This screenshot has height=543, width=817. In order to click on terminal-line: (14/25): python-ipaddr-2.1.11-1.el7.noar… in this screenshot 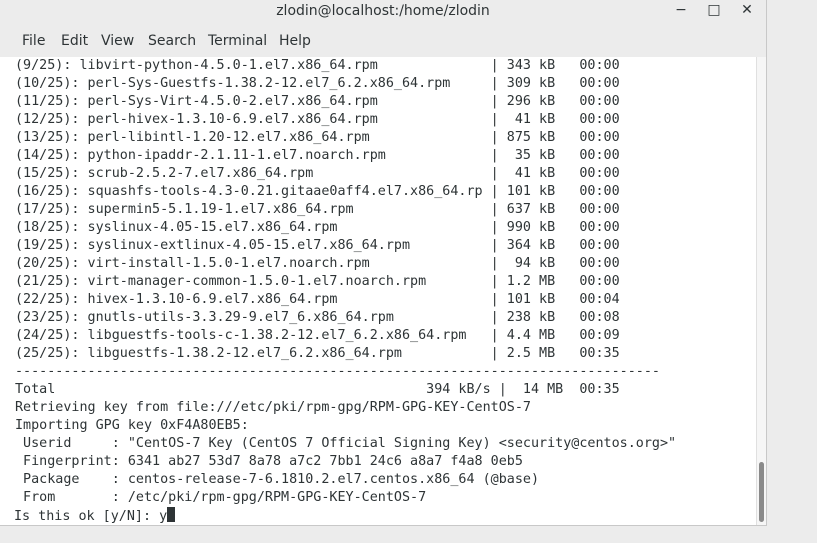, I will do `click(317, 155)`.